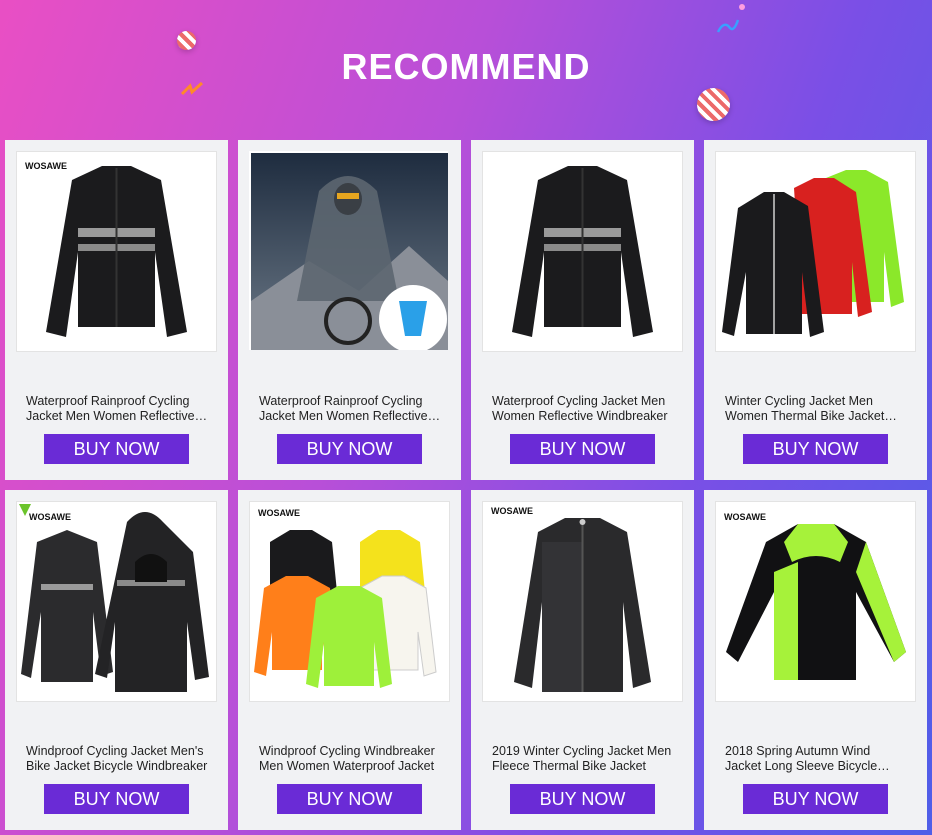  What do you see at coordinates (345, 609) in the screenshot?
I see `color-jackets-icon` at bounding box center [345, 609].